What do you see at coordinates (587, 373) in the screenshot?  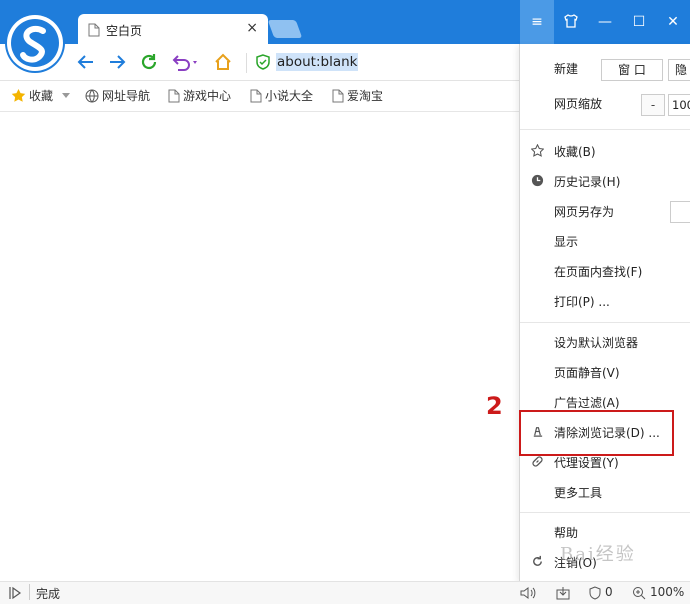 I see `menu-item-label: 页面静音(V)` at bounding box center [587, 373].